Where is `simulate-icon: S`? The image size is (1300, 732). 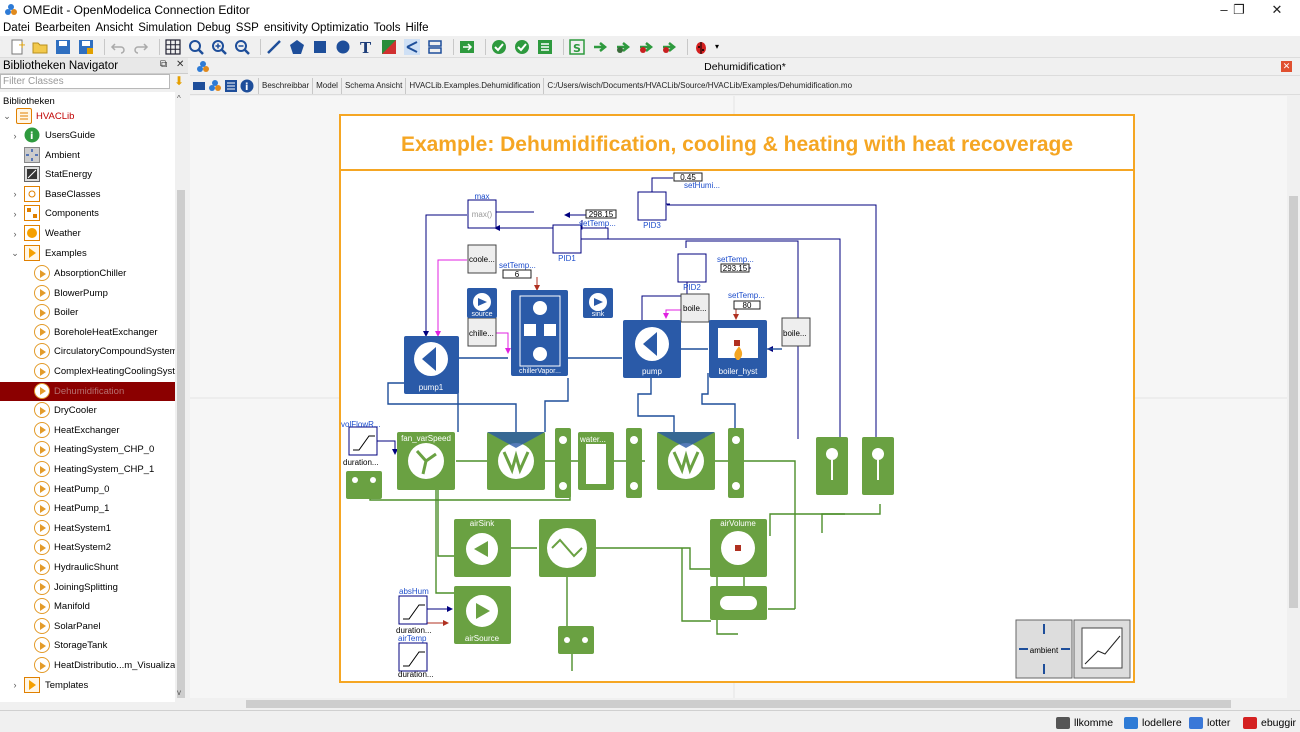 simulate-icon: S is located at coordinates (577, 47).